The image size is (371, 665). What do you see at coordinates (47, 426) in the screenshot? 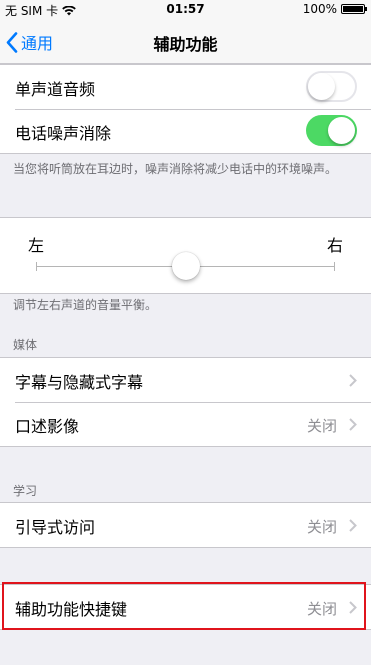
I see `audio-description-label: 口述影像` at bounding box center [47, 426].